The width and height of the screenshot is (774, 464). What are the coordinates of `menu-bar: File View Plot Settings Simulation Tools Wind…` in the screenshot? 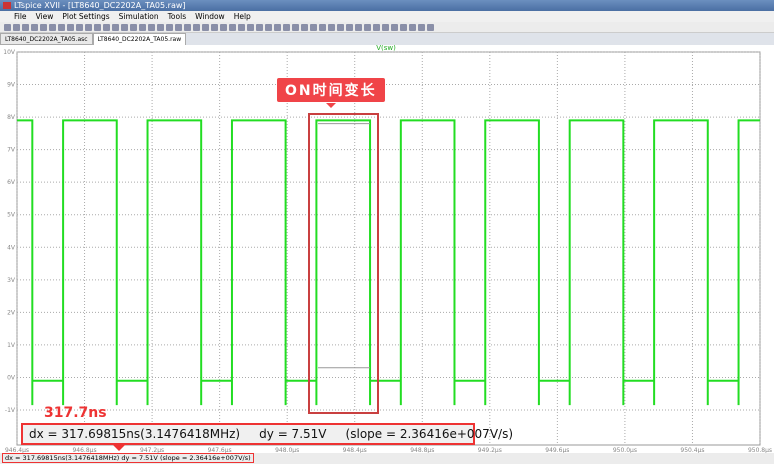 It's located at (387, 16).